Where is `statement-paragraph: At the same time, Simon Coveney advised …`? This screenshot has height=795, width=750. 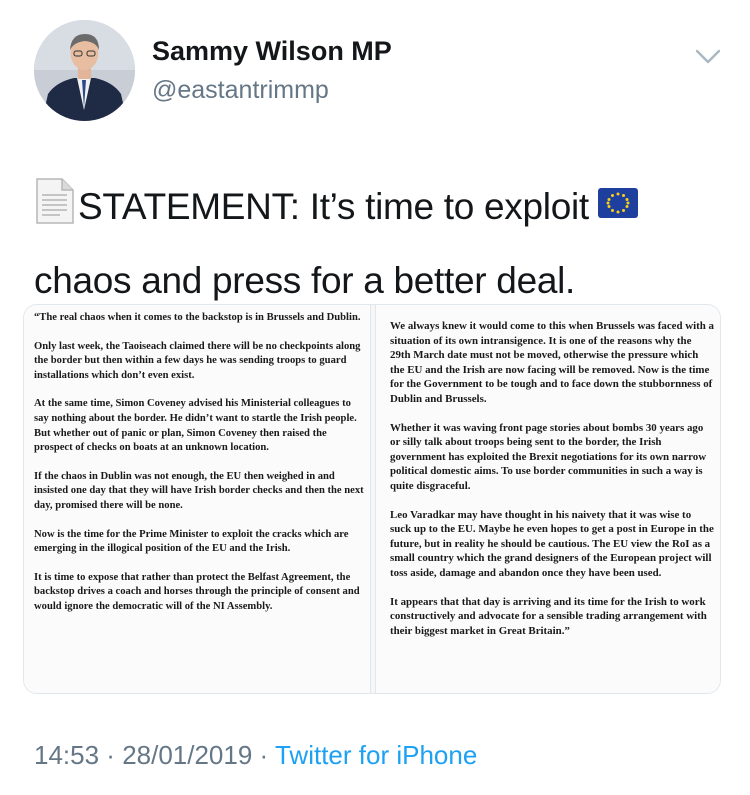
statement-paragraph: At the same time, Simon Coveney advised … is located at coordinates (195, 426).